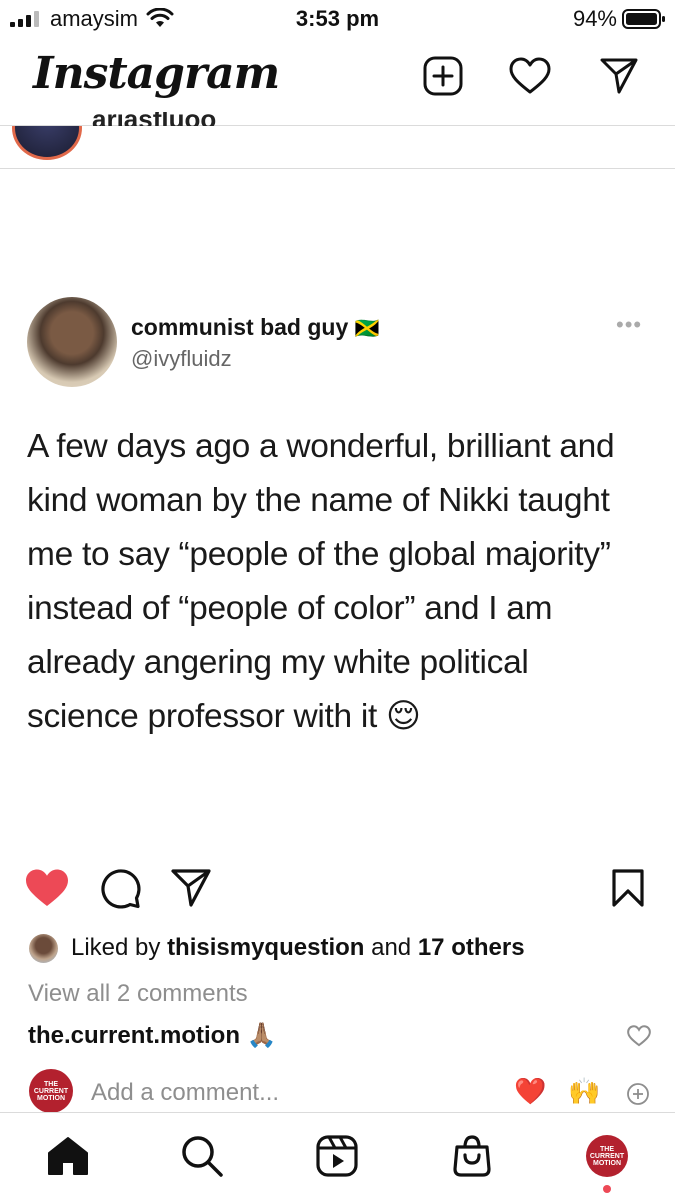 Image resolution: width=675 pixels, height=1200 pixels. What do you see at coordinates (51, 1091) in the screenshot?
I see `current-user-avatar: THE CURRENT MOTION` at bounding box center [51, 1091].